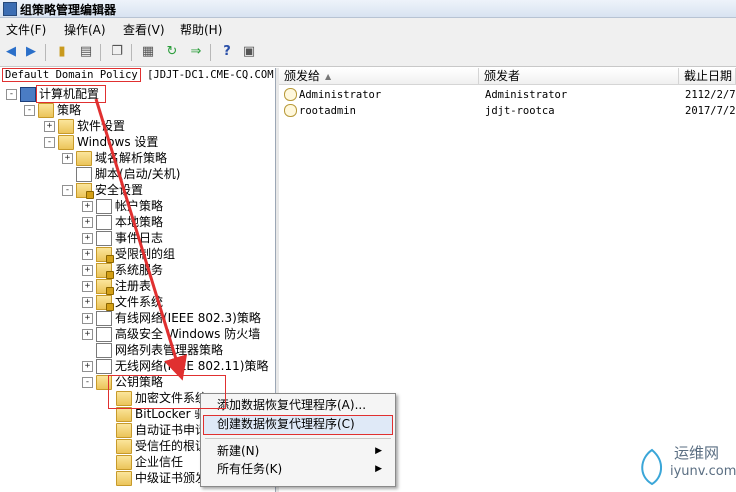 This screenshot has width=736, height=492. What do you see at coordinates (141, 239) in the screenshot?
I see `annotation-arrow` at bounding box center [141, 239].